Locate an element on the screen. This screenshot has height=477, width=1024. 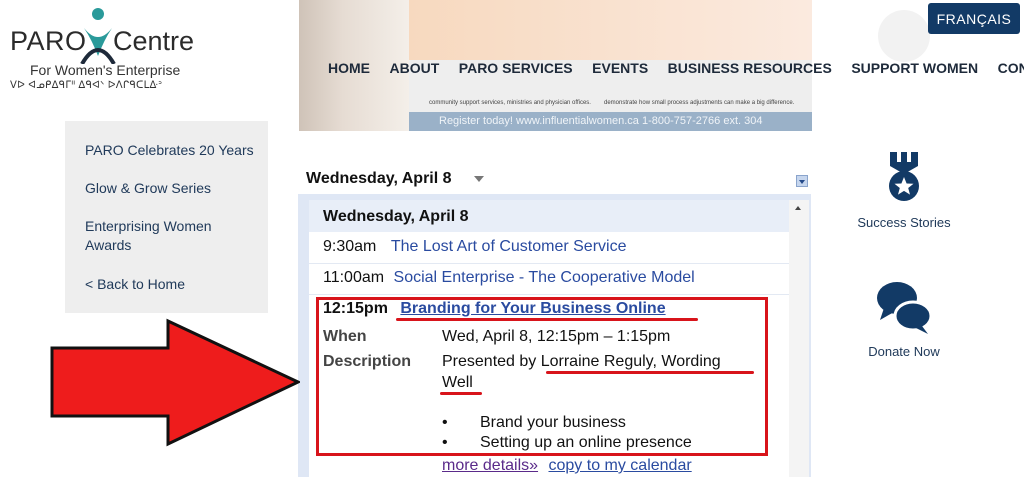
medal-icon is located at coordinates (904, 176).